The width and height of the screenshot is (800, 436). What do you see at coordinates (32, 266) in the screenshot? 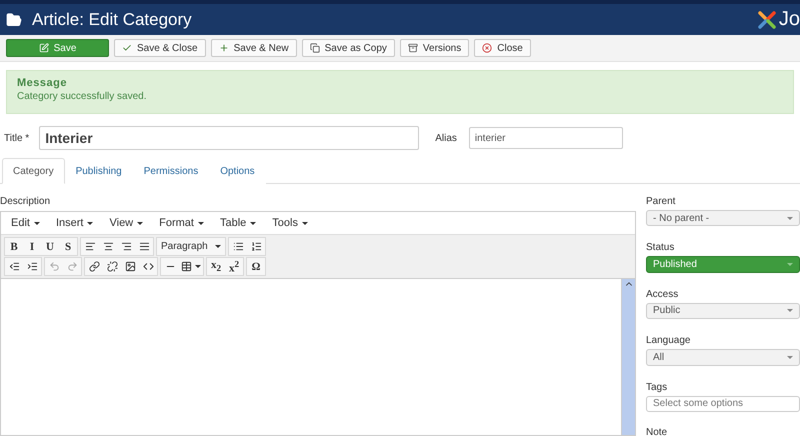
I see `indent-icon` at bounding box center [32, 266].